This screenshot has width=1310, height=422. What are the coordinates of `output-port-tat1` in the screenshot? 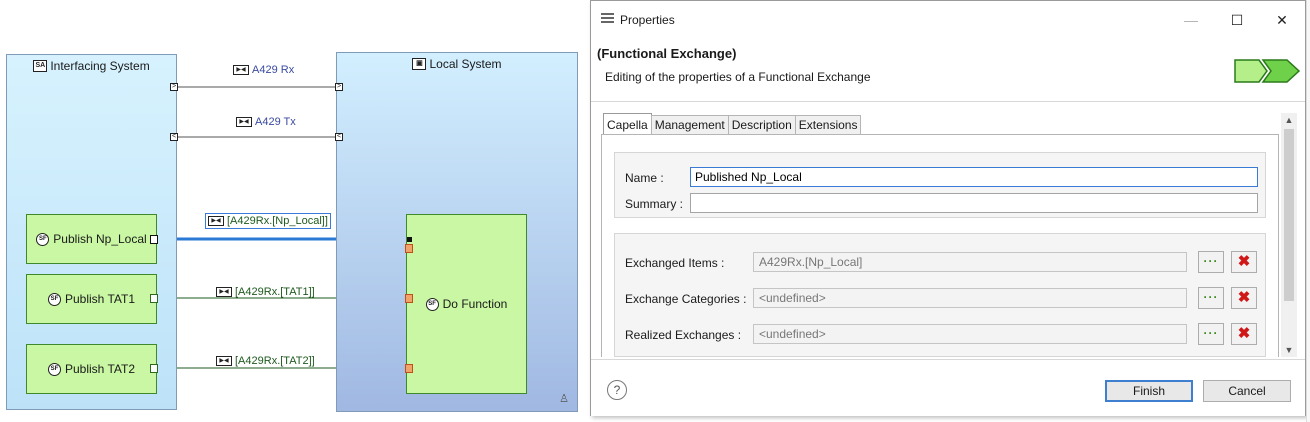 It's located at (154, 298).